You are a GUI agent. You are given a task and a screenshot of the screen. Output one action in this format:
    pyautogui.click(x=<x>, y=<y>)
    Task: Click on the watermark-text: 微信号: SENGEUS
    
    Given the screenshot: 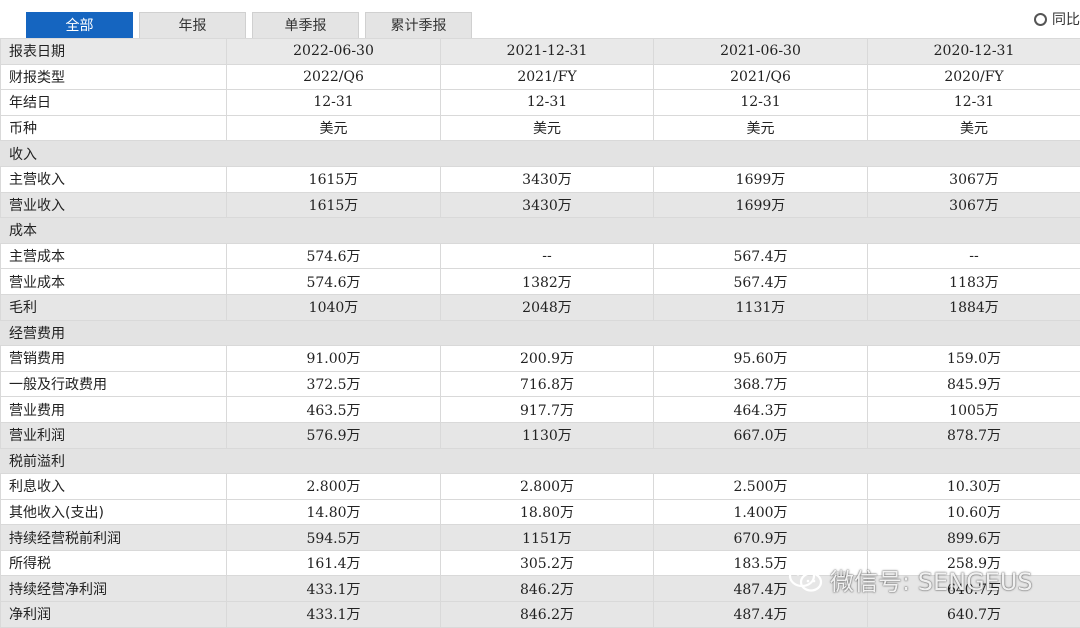 What is the action you would take?
    pyautogui.click(x=931, y=579)
    